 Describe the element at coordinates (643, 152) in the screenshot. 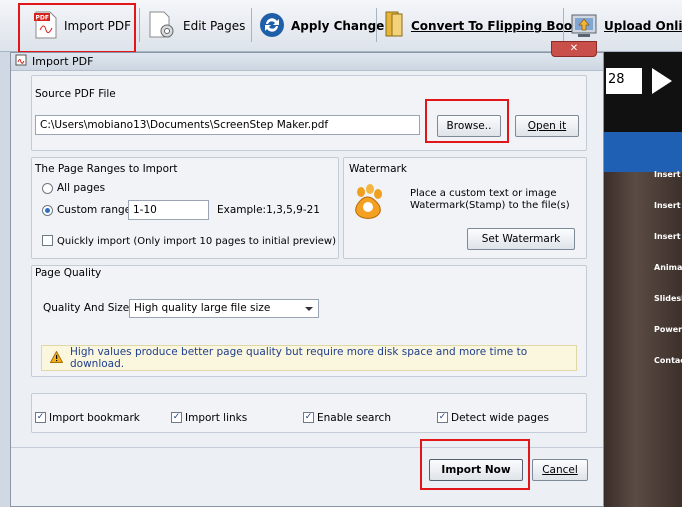

I see `preview-blue-bar` at that location.